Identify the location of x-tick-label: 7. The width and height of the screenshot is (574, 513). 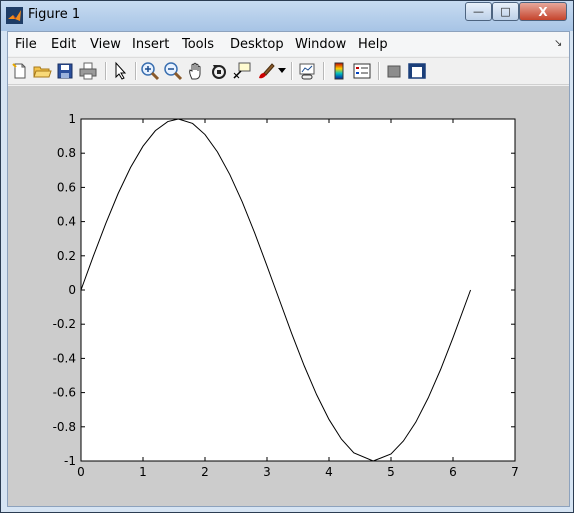
(515, 472).